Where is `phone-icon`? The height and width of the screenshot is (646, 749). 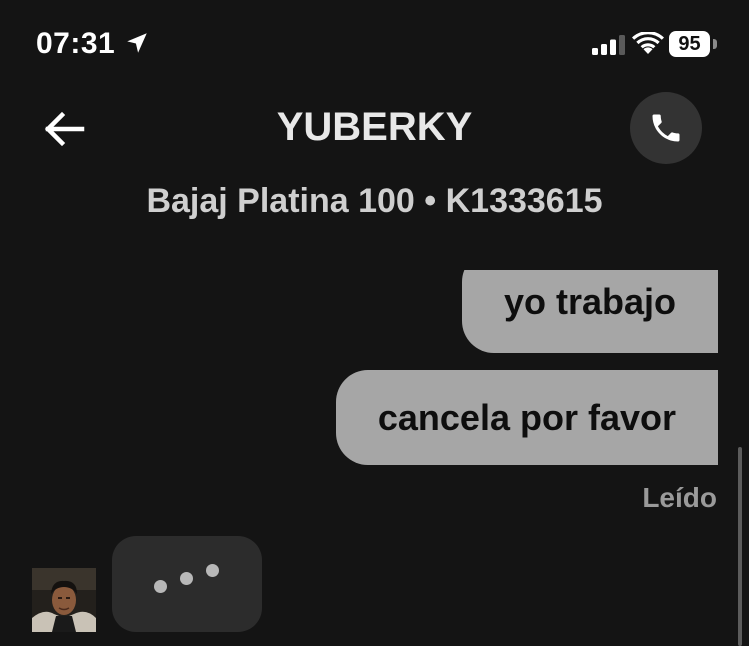
phone-icon is located at coordinates (666, 128).